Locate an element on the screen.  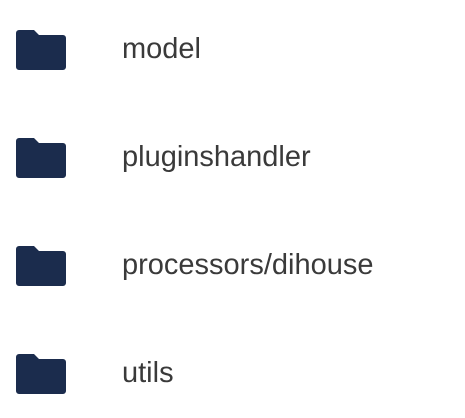
folder-name: model is located at coordinates (161, 50).